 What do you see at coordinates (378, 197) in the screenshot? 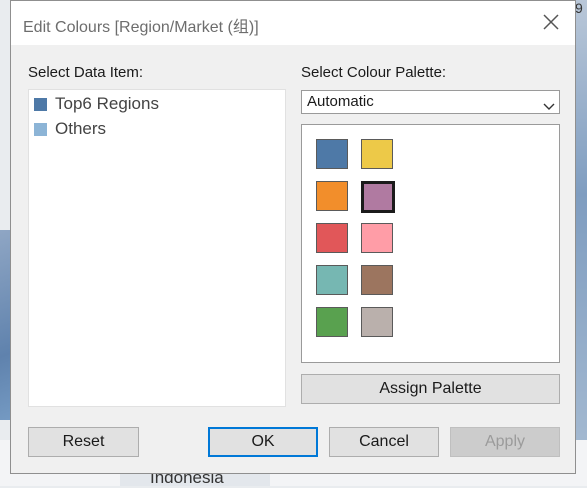
I see `palette-swatch-selected` at bounding box center [378, 197].